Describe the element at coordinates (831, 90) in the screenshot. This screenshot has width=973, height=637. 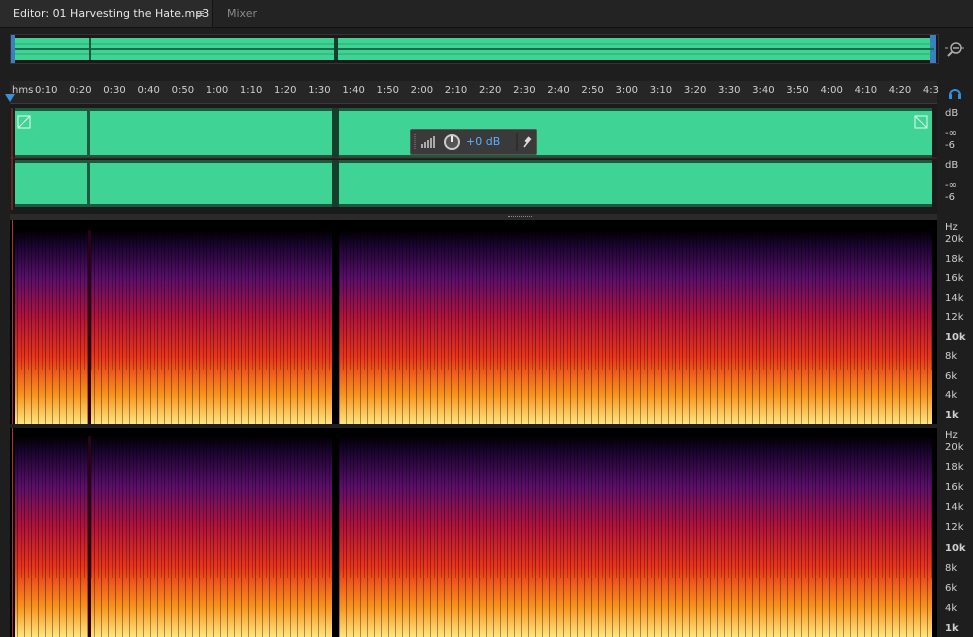
I see `ruler-tick-label: 4:00` at that location.